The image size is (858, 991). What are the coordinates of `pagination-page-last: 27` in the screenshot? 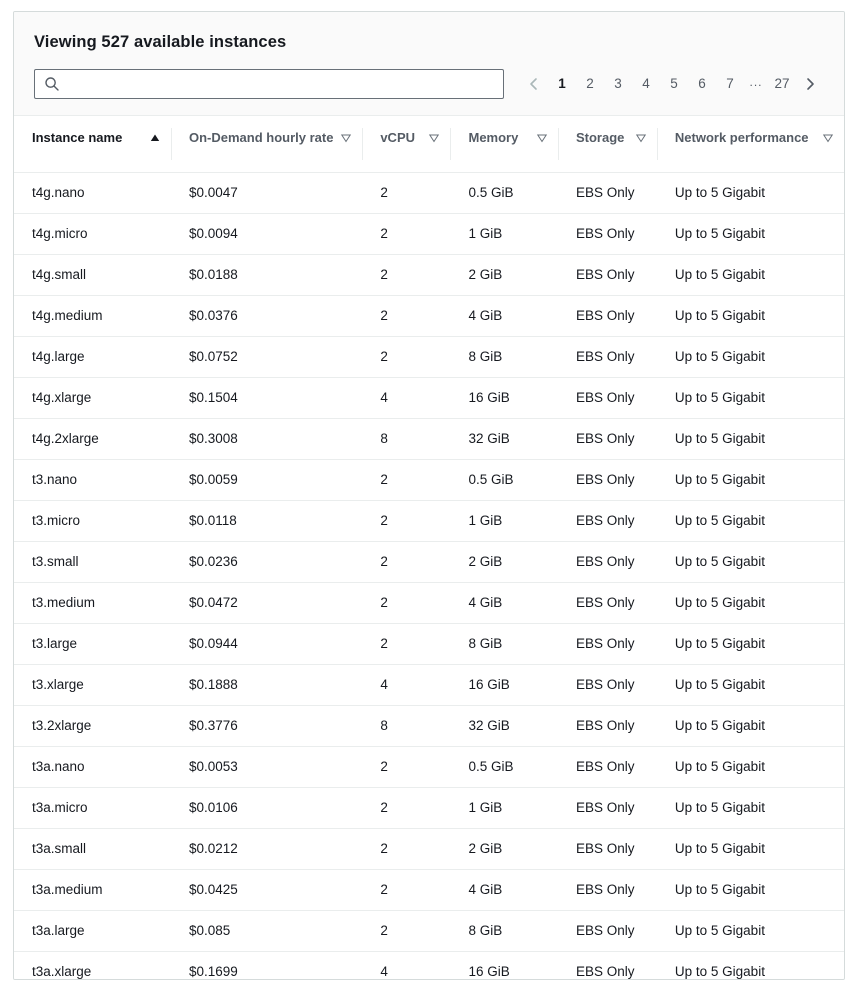 It's located at (782, 84).